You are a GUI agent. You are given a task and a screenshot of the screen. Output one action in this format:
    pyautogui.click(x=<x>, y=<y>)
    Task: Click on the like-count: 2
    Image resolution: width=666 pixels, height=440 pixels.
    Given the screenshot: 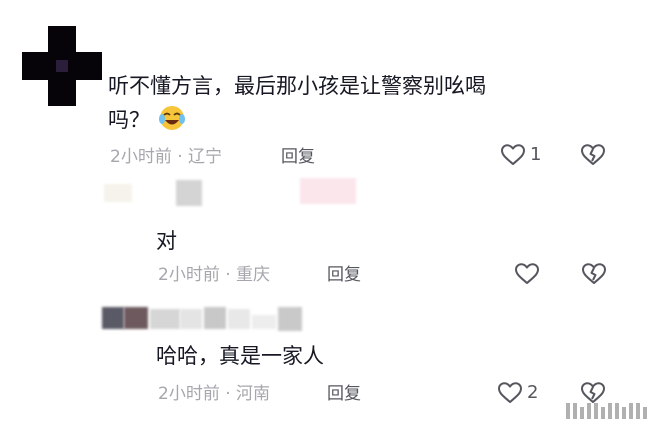 What is the action you would take?
    pyautogui.click(x=533, y=392)
    